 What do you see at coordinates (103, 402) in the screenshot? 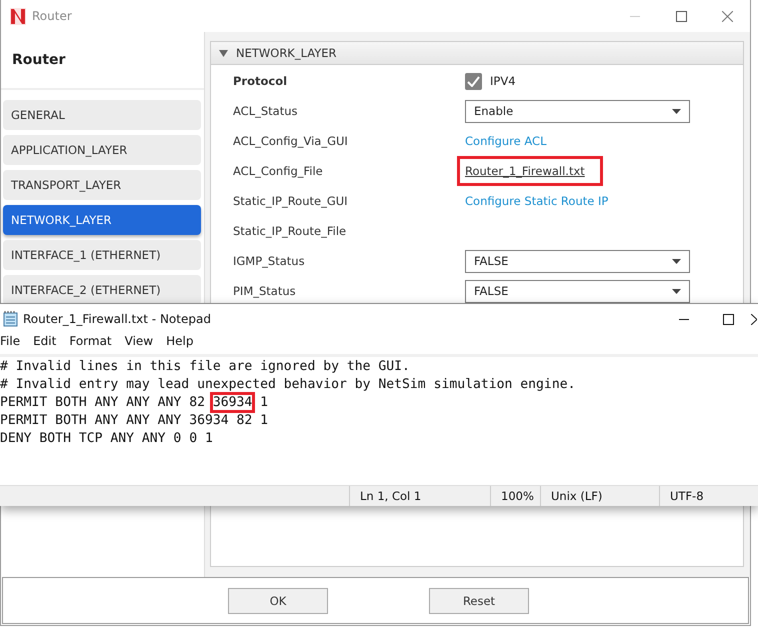
I see `text-line: PERMIT BOTH ANY ANY ANY 82` at bounding box center [103, 402].